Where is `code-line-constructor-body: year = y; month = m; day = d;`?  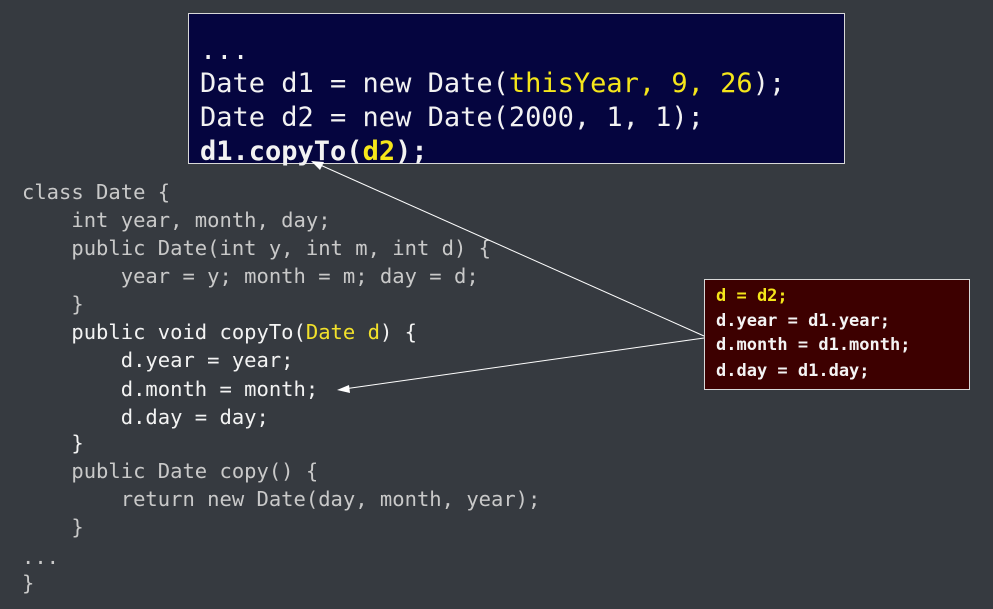 code-line-constructor-body: year = y; month = m; day = d; is located at coordinates (250, 276).